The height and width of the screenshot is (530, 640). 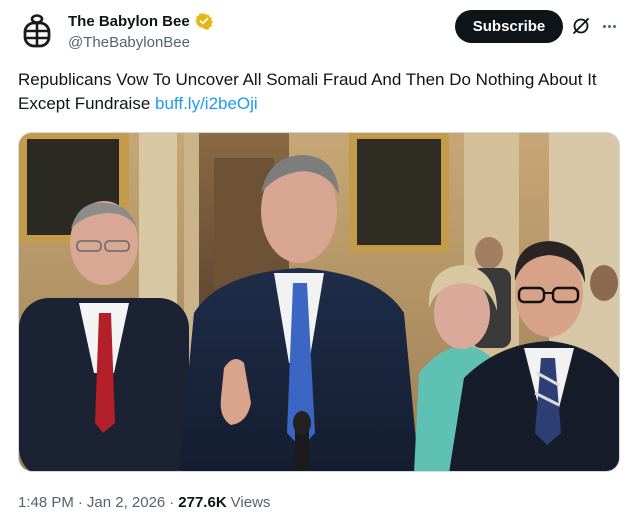 I want to click on bee-logo-icon, so click(x=37, y=31).